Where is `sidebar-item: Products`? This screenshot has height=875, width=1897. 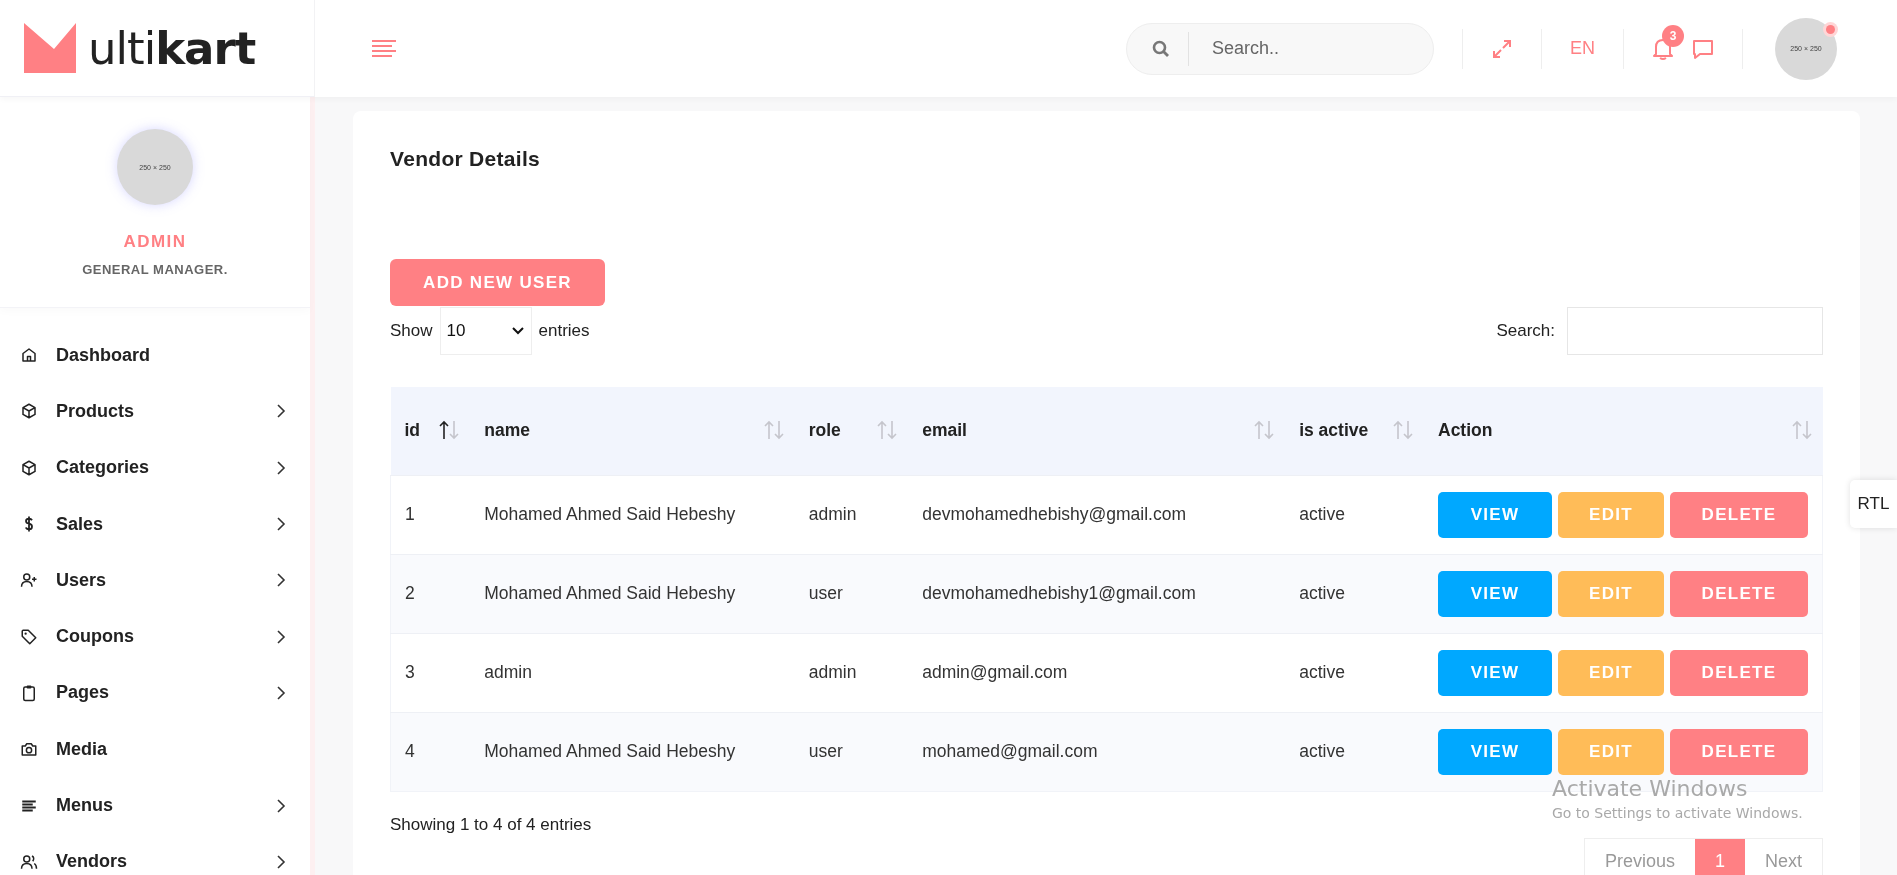
sidebar-item: Products is located at coordinates (155, 411).